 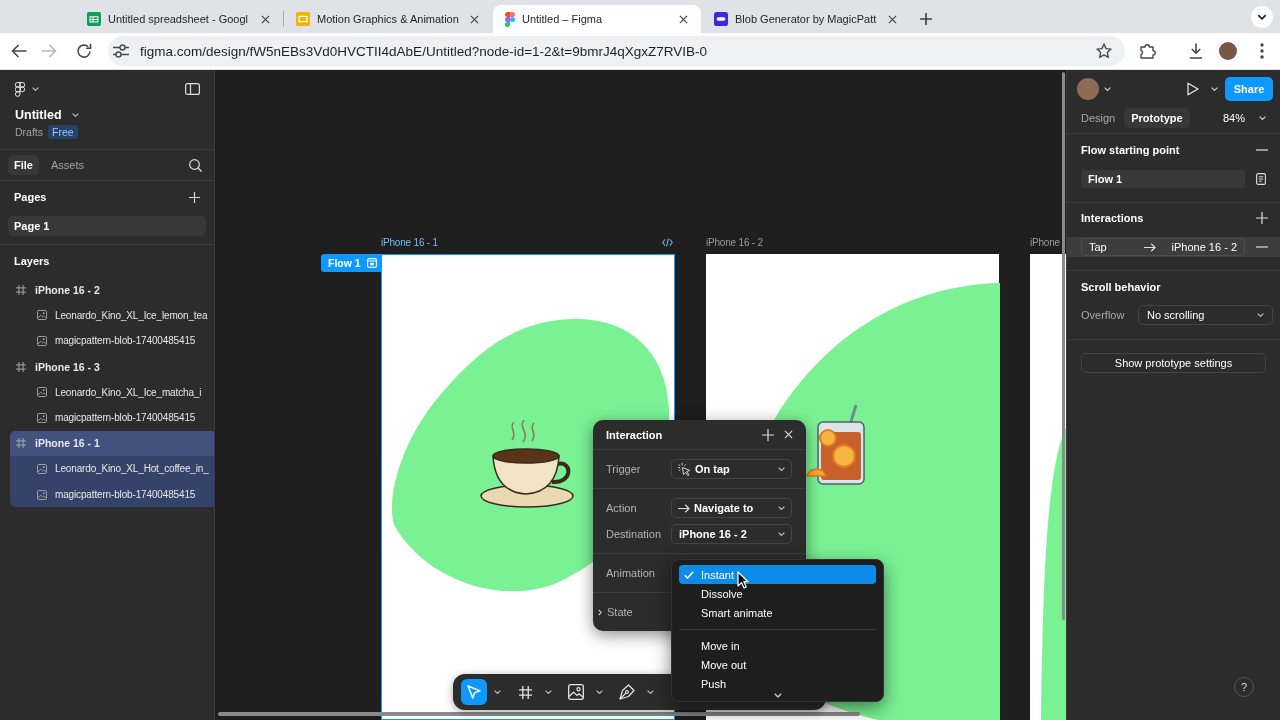 I want to click on file-location: Drafts, so click(x=29, y=132).